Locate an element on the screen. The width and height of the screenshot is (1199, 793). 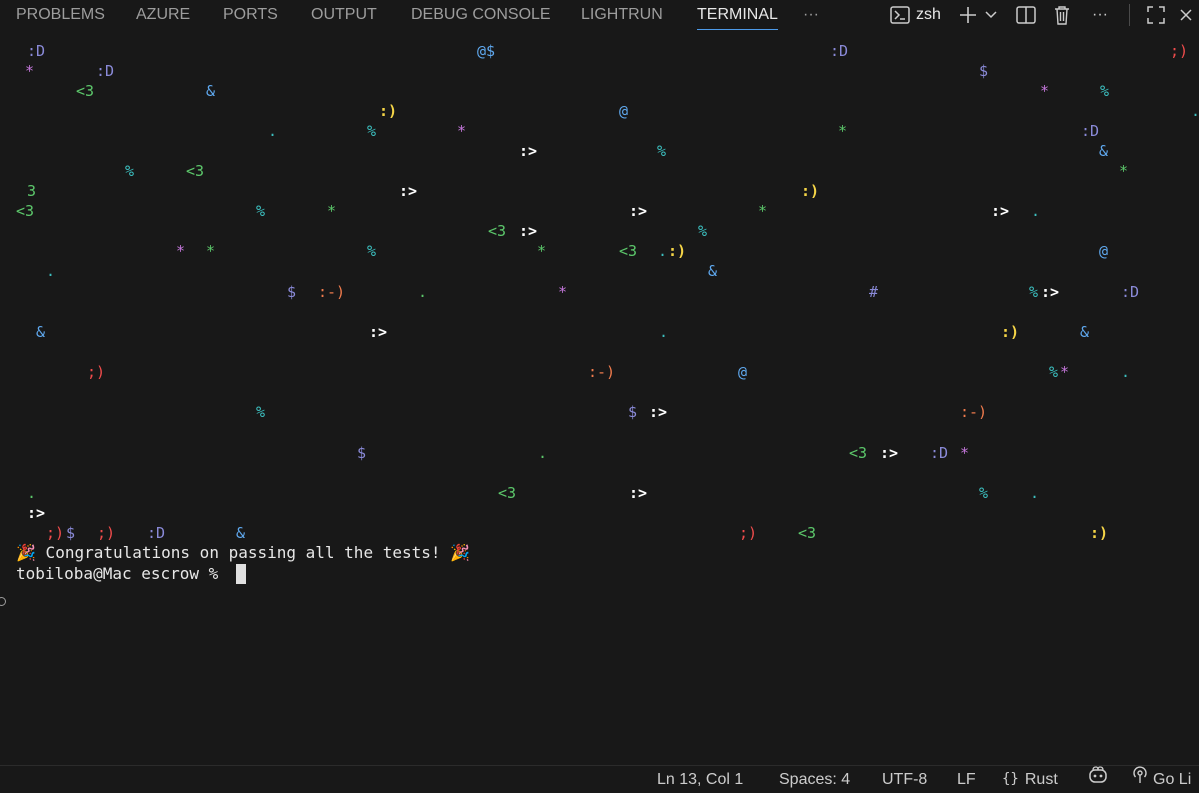
tab-output: OUTPUT is located at coordinates (344, 15).